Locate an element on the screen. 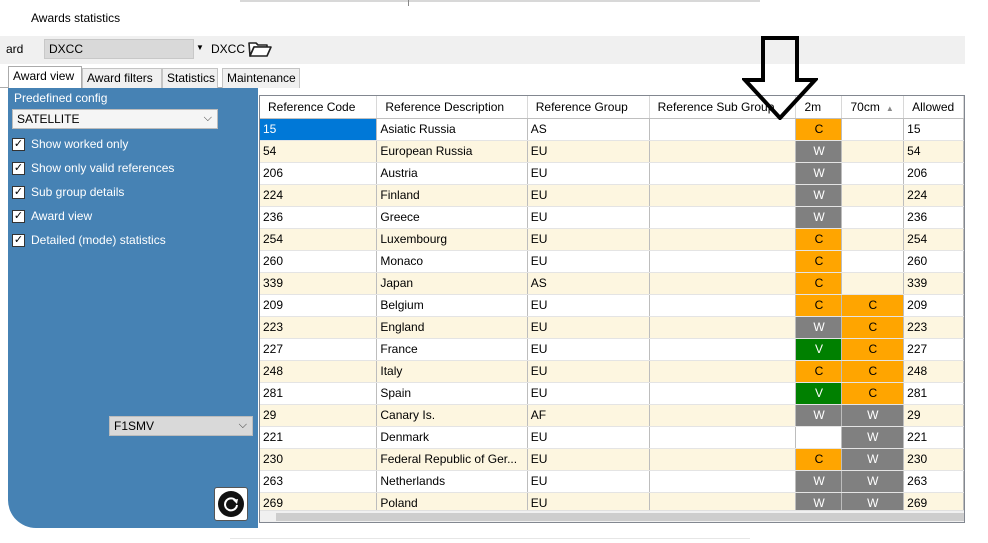 The height and width of the screenshot is (543, 988). cell-desc: Finland is located at coordinates (452, 195).